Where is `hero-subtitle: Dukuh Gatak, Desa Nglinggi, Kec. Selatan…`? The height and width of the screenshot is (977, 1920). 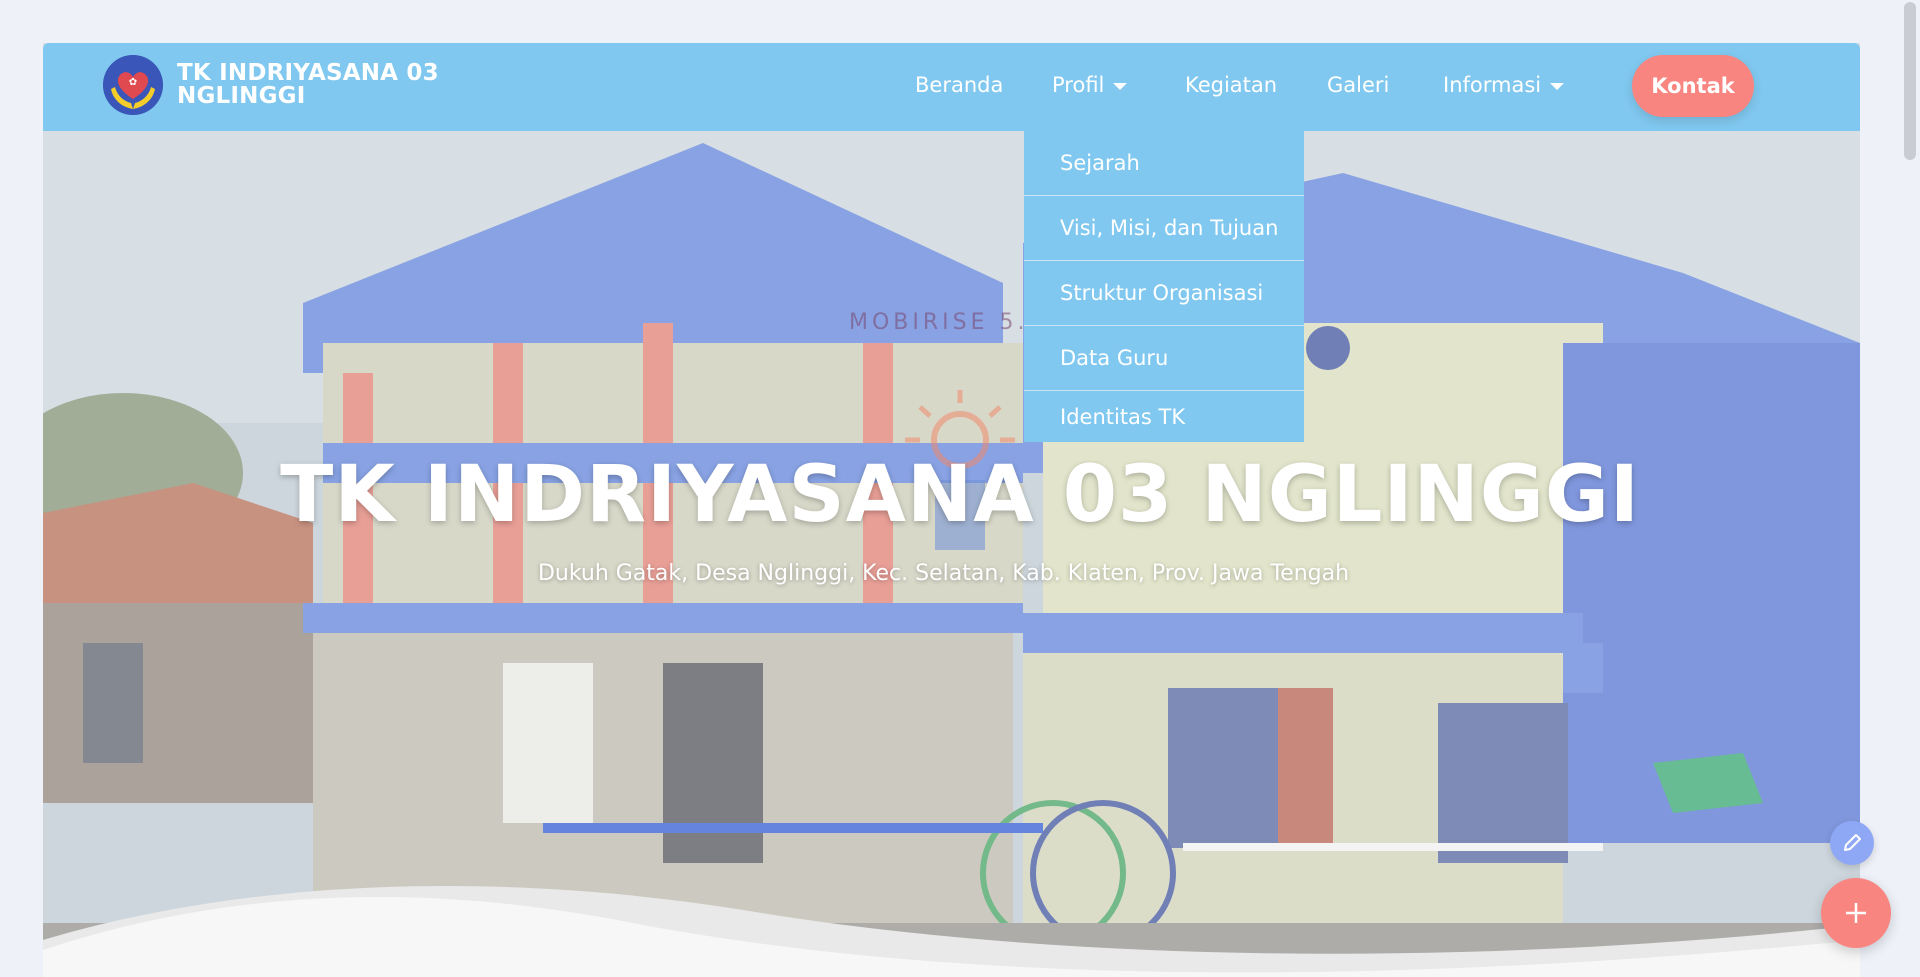
hero-subtitle: Dukuh Gatak, Desa Nglinggi, Kec. Selatan… is located at coordinates (943, 573).